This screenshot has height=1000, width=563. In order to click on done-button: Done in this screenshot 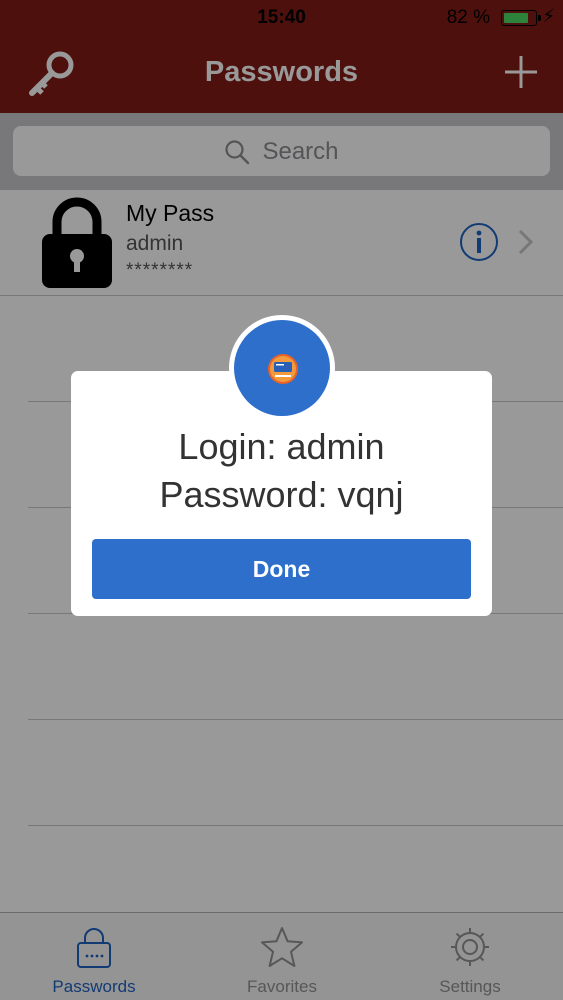, I will do `click(281, 569)`.